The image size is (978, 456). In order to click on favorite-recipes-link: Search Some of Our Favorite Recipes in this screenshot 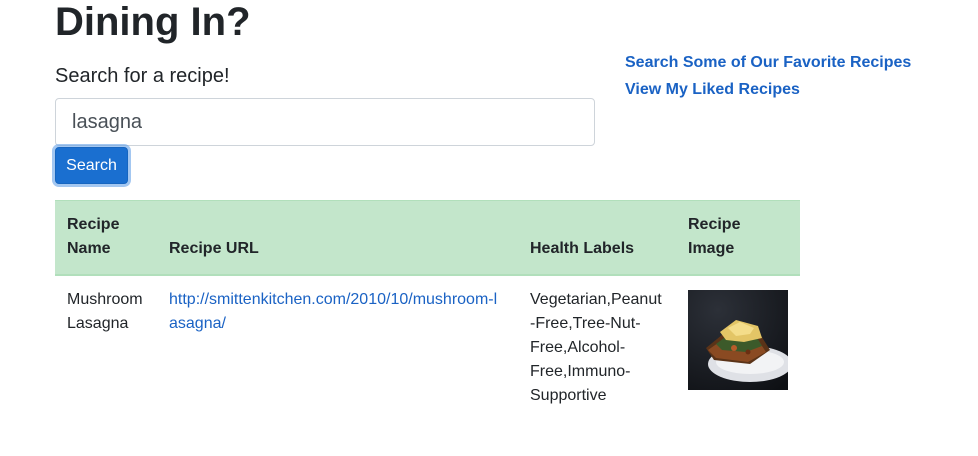, I will do `click(768, 62)`.